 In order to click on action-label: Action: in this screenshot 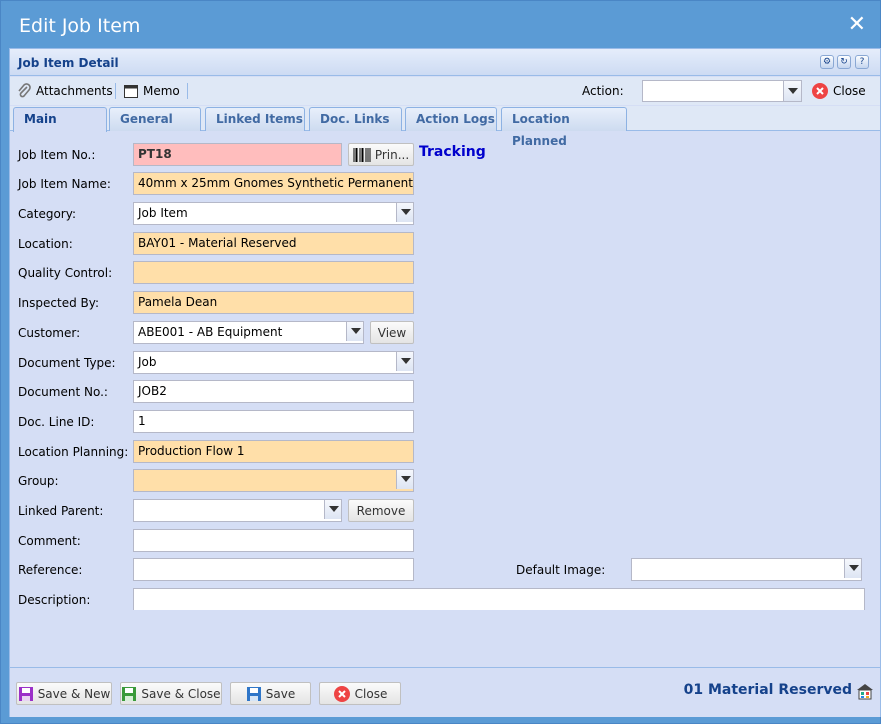, I will do `click(603, 91)`.